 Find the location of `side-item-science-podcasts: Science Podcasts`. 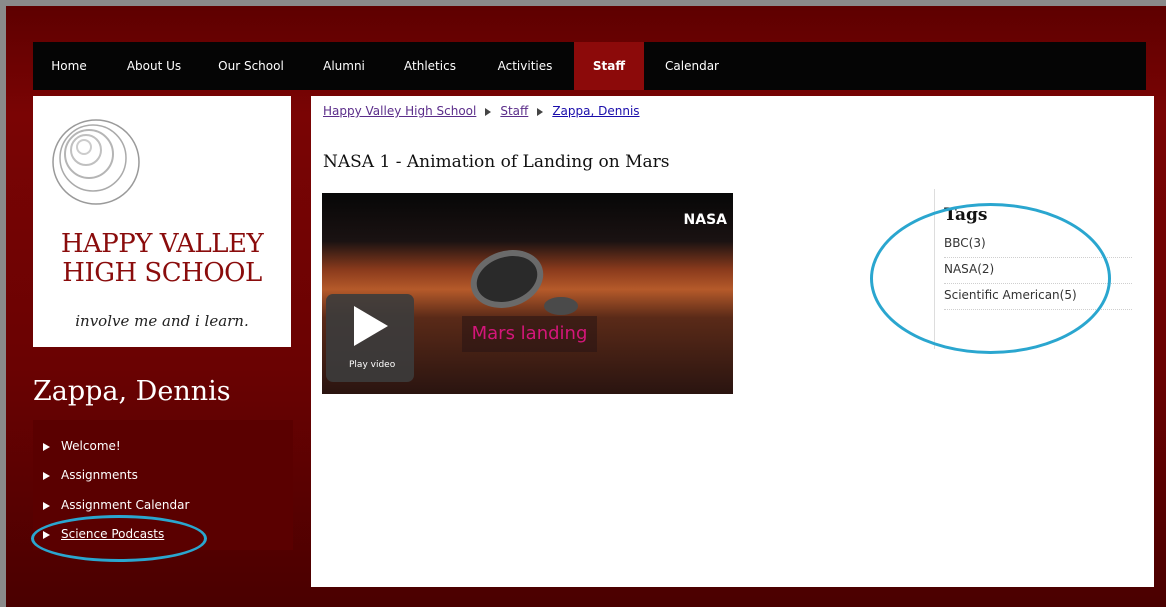

side-item-science-podcasts: Science Podcasts is located at coordinates (103, 534).